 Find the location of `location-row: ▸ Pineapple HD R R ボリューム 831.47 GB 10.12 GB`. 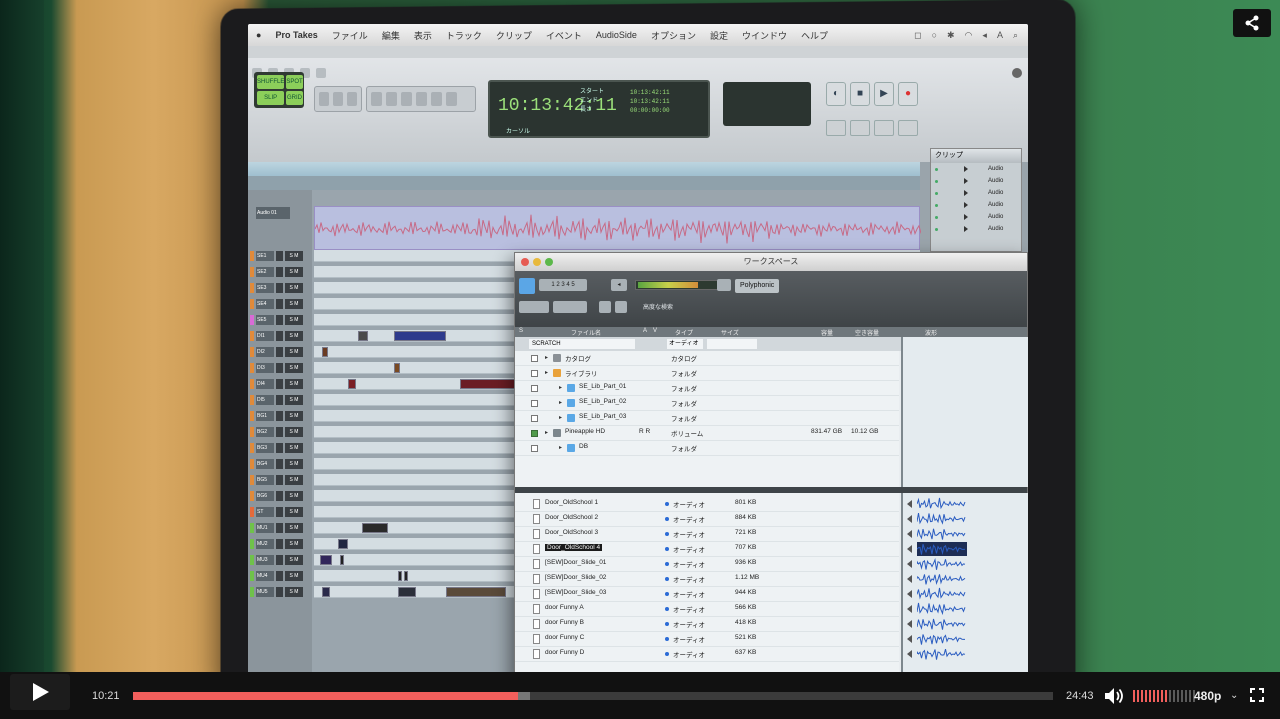

location-row: ▸ Pineapple HD R R ボリューム 831.47 GB 10.12 GB is located at coordinates (707, 433).